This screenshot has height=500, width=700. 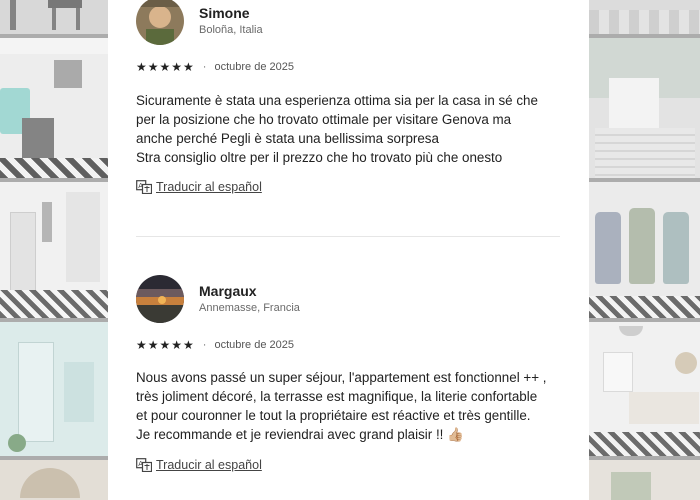 I want to click on gallery-photo-kitchen, so click(x=54, y=108).